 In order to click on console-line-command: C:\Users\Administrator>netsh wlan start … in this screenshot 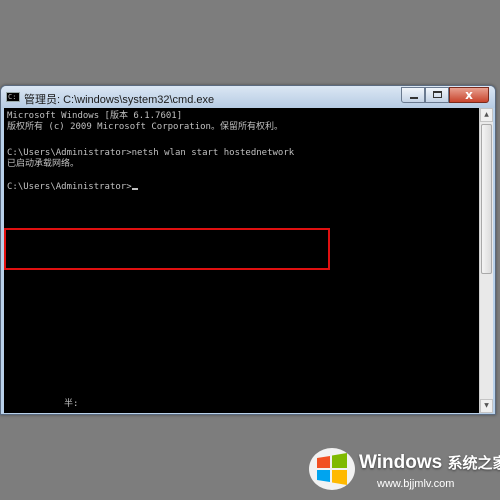, I will do `click(151, 153)`.